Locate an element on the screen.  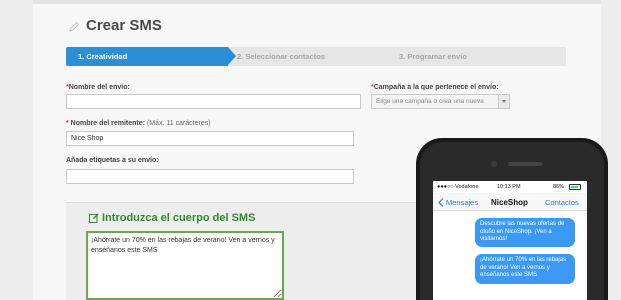
campana-select-placeholder: Elige una campaña o crea una nueva is located at coordinates (430, 101).